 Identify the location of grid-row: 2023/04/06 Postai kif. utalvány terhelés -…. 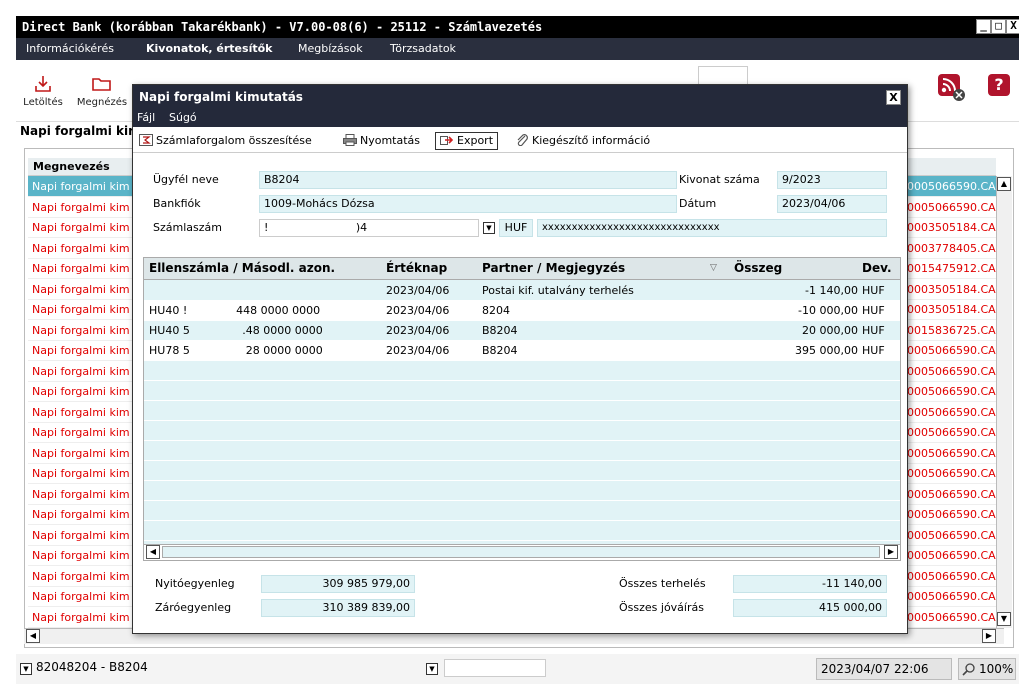
(522, 291).